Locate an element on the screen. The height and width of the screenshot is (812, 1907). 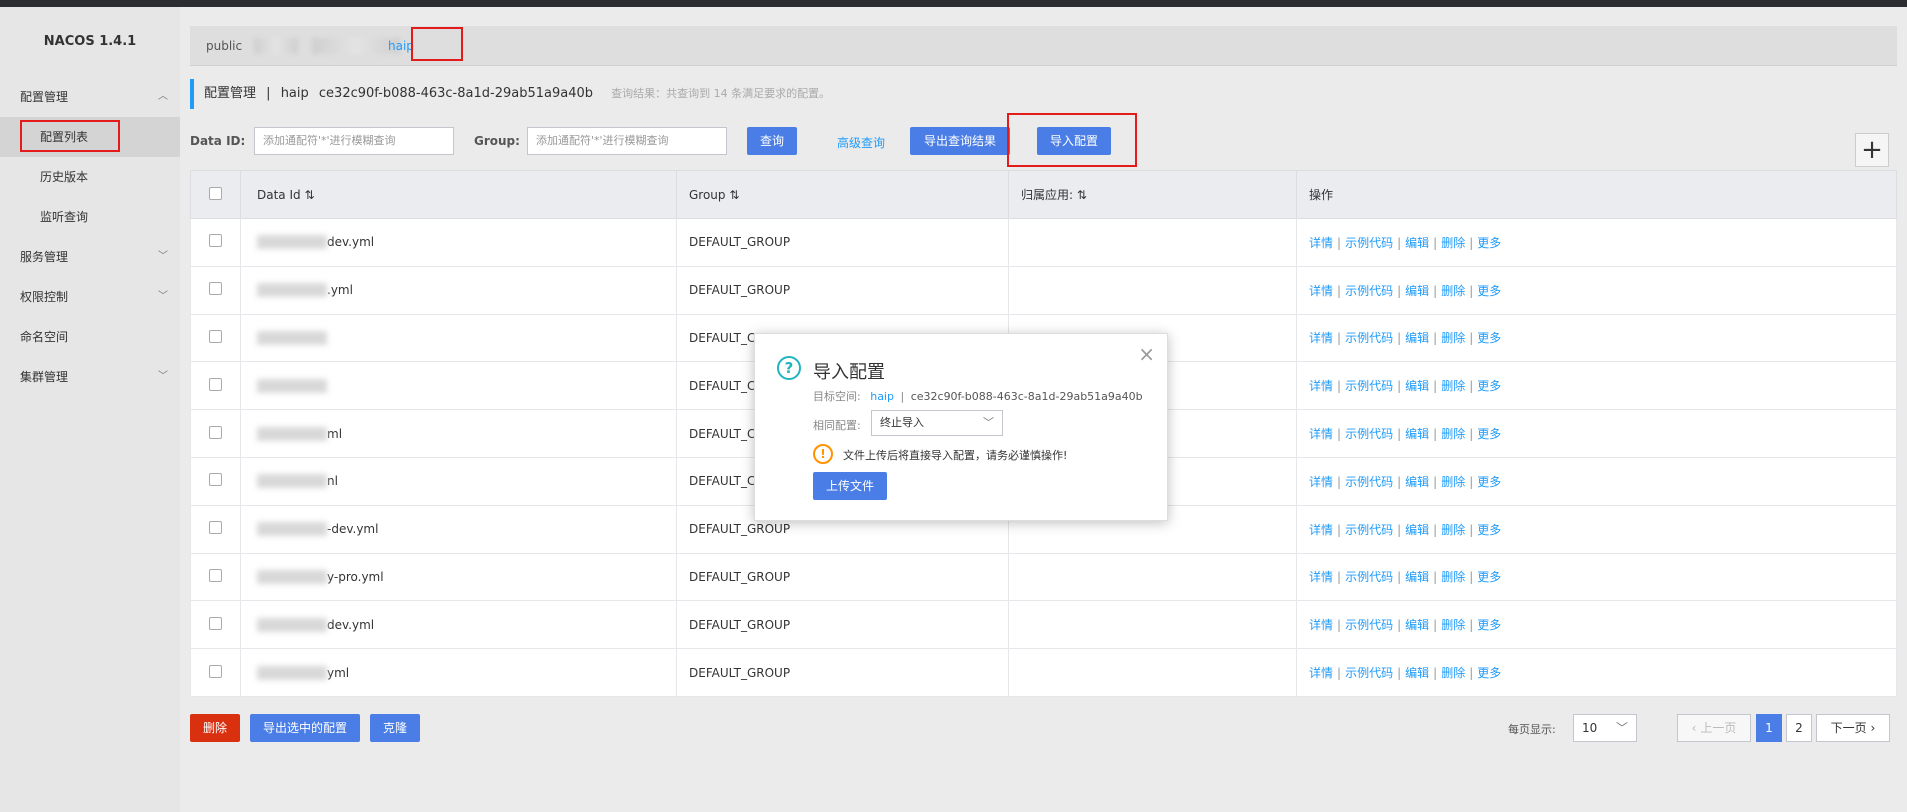
same-config-select: 终止导入 ﹀ is located at coordinates (937, 423).